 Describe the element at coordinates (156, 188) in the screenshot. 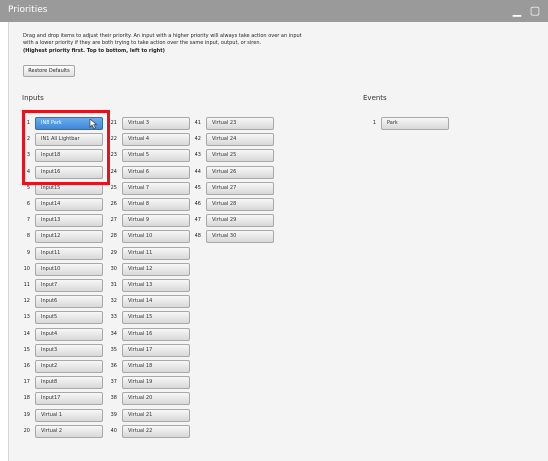

I see `draggable-input-button: Virtual 7` at that location.